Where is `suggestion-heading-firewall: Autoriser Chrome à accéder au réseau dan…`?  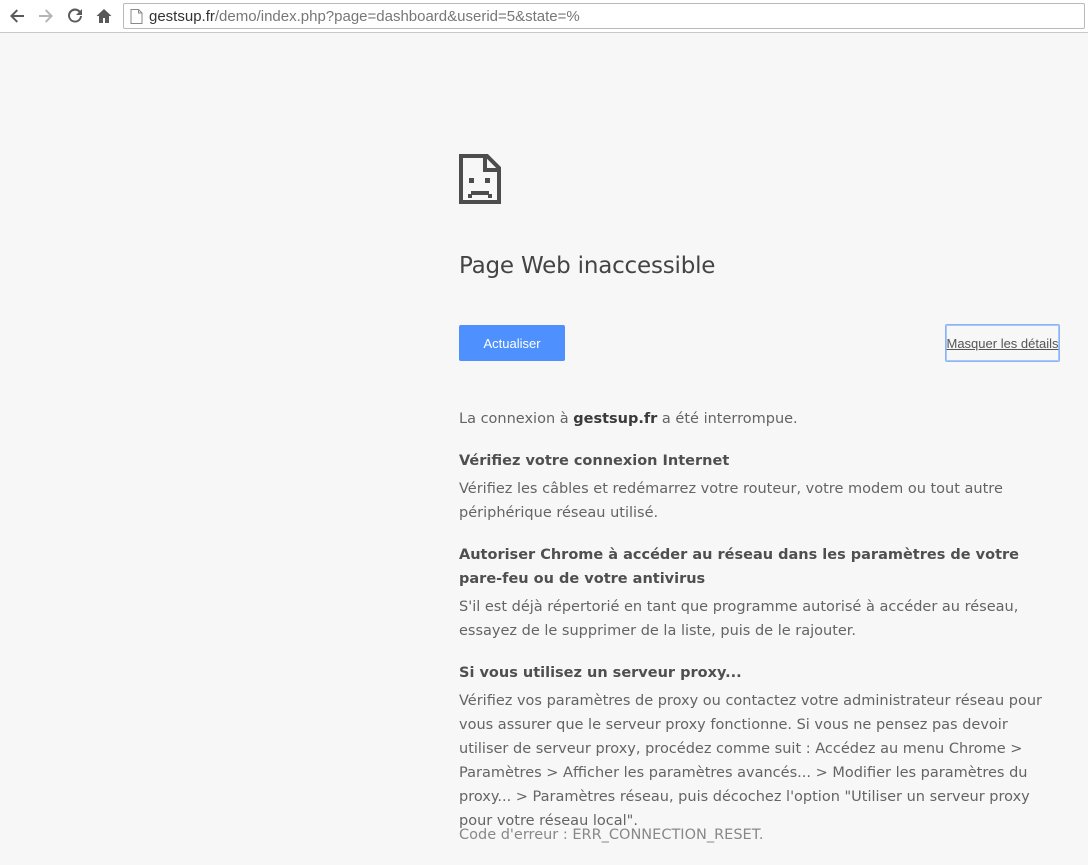
suggestion-heading-firewall: Autoriser Chrome à accéder au réseau dan… is located at coordinates (739, 567).